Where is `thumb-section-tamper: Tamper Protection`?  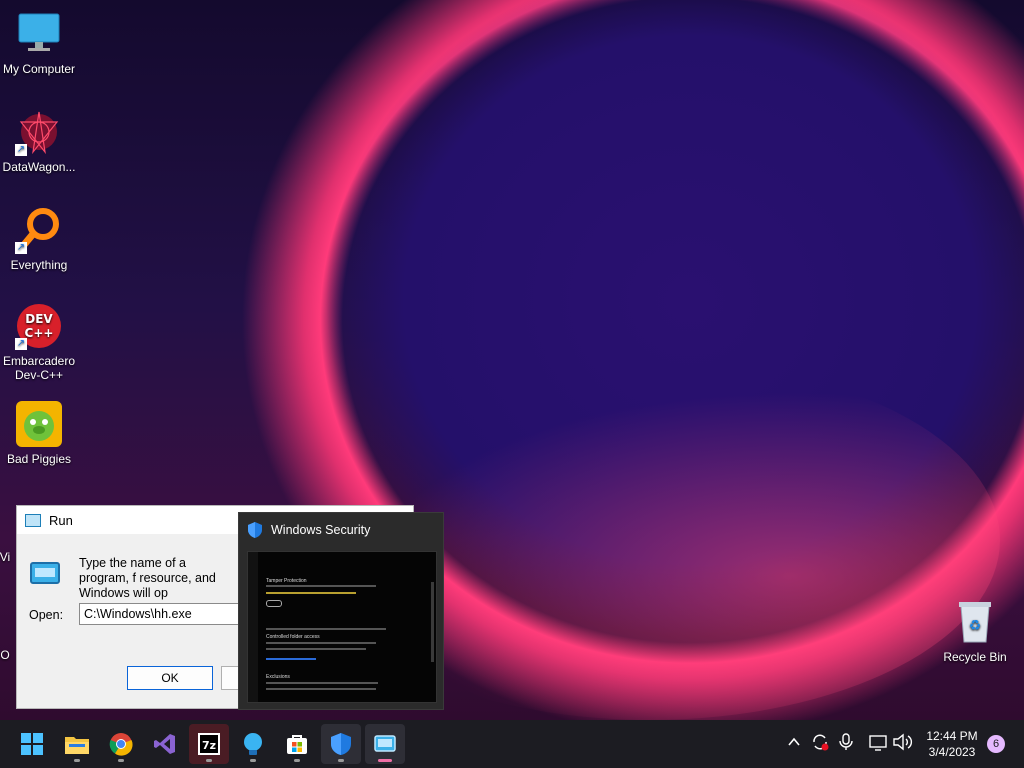 thumb-section-tamper: Tamper Protection is located at coordinates (286, 581).